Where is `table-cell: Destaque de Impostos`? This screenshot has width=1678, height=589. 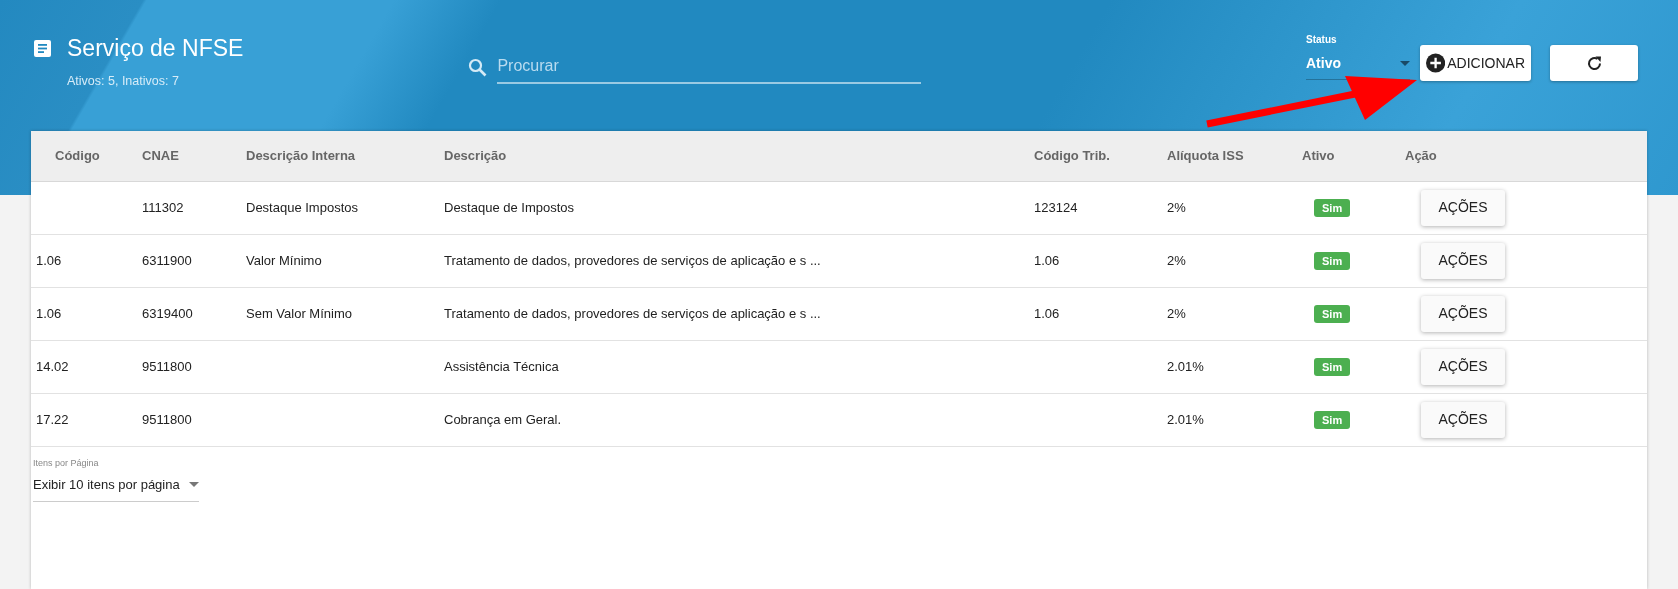 table-cell: Destaque de Impostos is located at coordinates (509, 207).